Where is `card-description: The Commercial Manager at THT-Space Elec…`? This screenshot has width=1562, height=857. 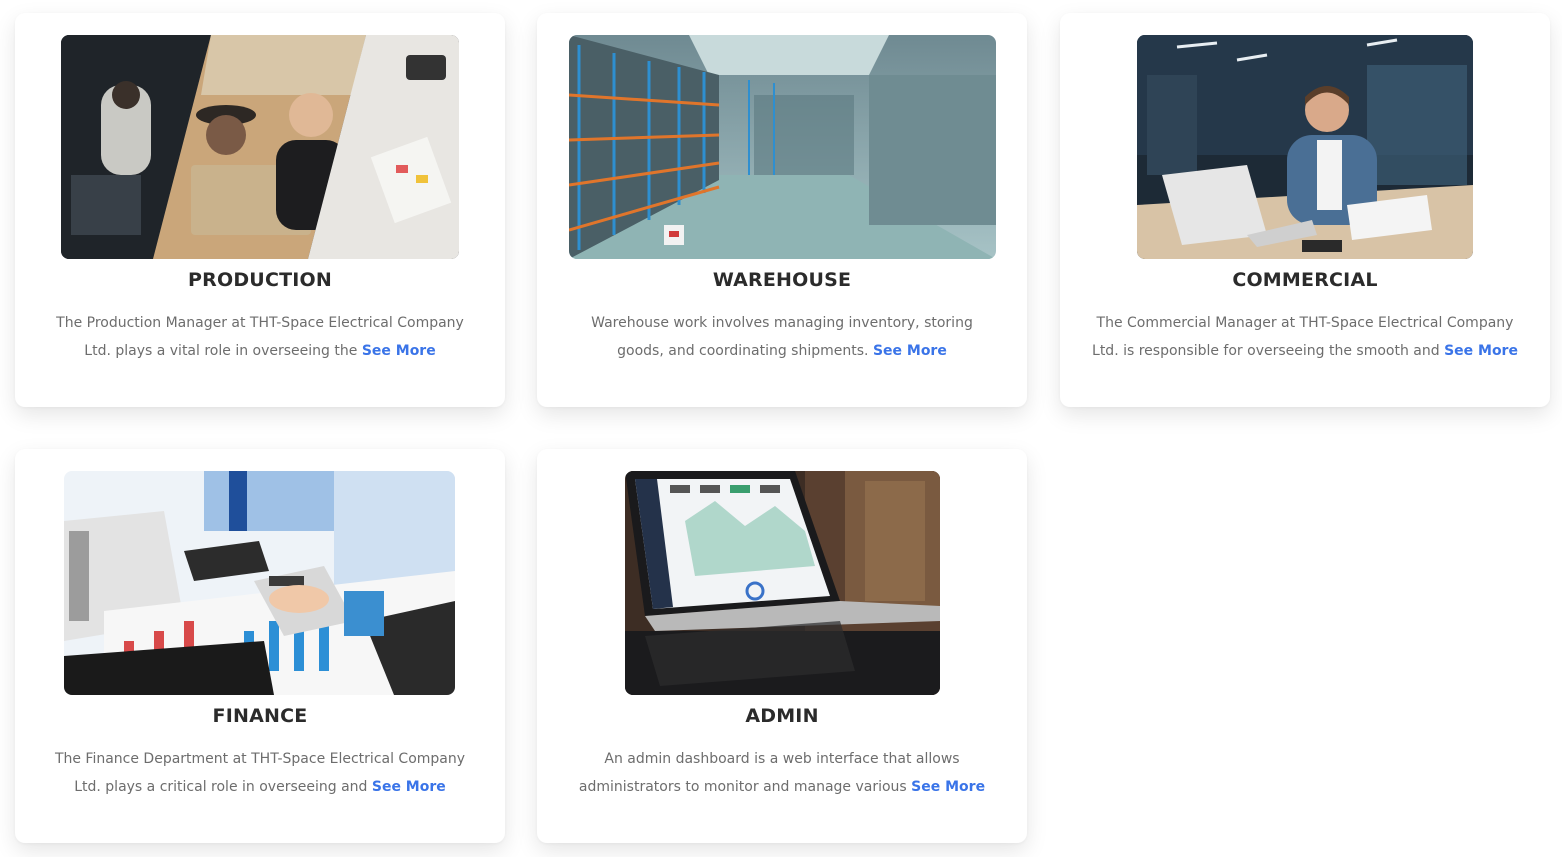 card-description: The Commercial Manager at THT-Space Elec… is located at coordinates (1305, 337).